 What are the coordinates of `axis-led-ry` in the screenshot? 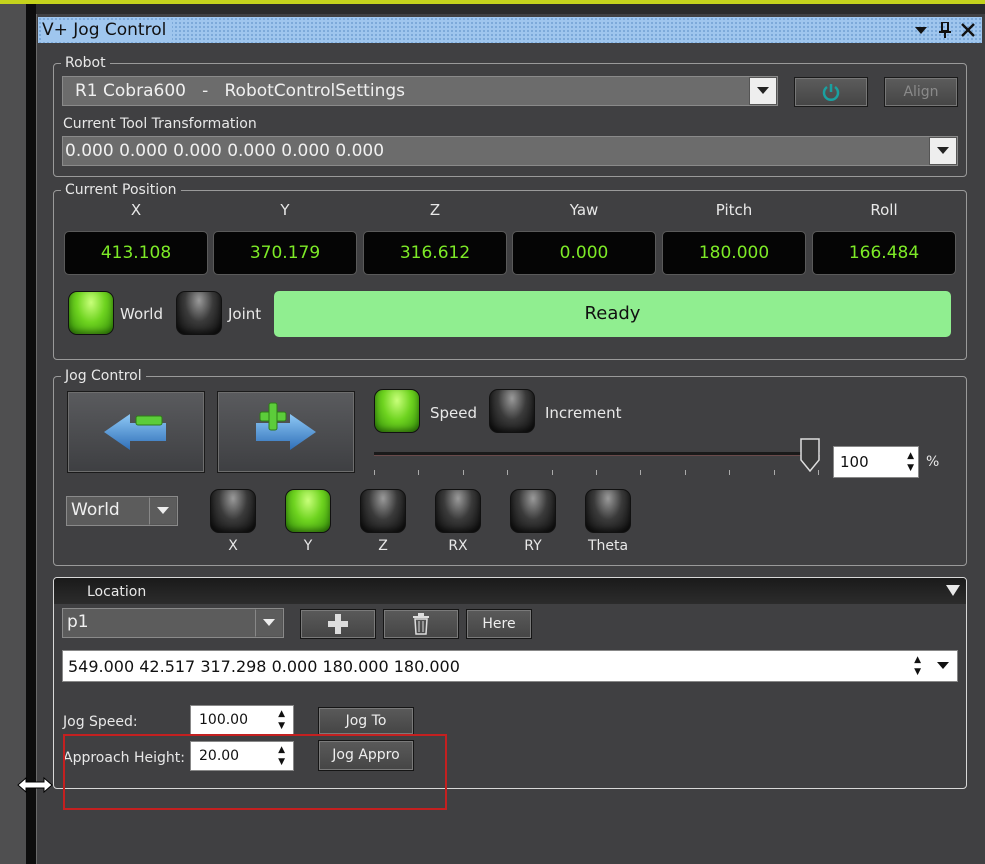 It's located at (533, 511).